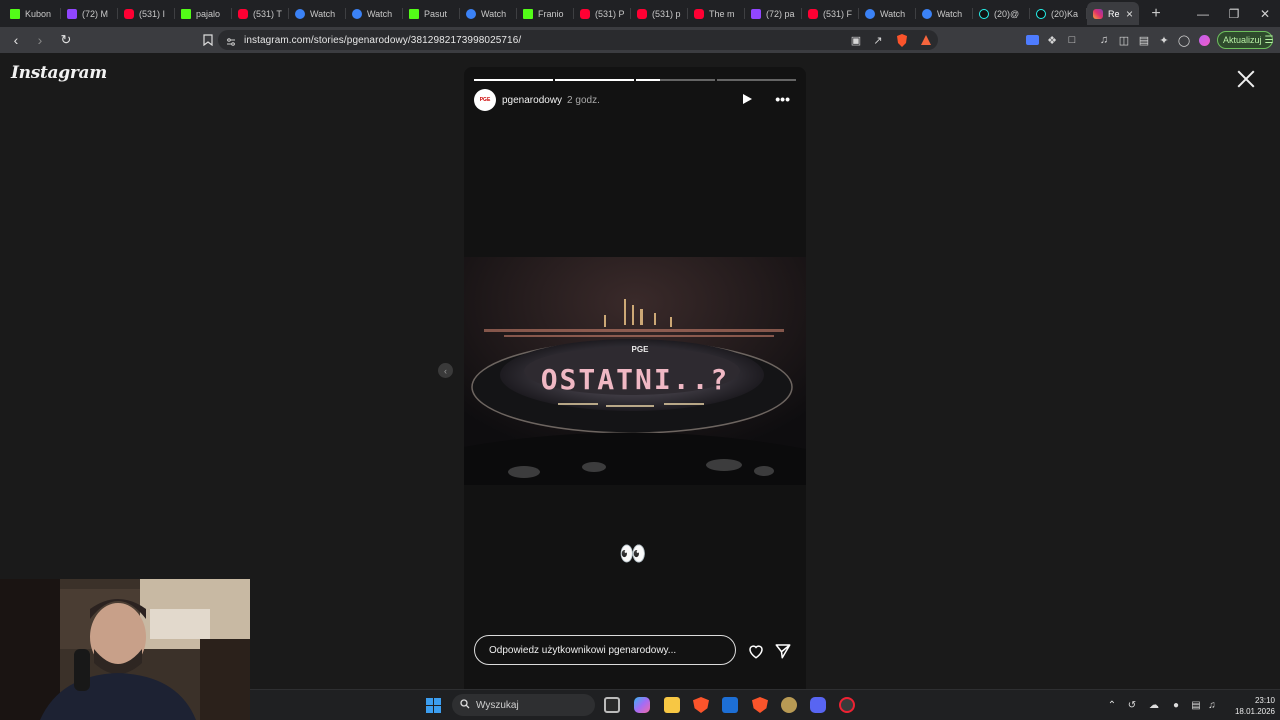 The width and height of the screenshot is (1280, 720). I want to click on instagram-logo: Instagram, so click(59, 73).